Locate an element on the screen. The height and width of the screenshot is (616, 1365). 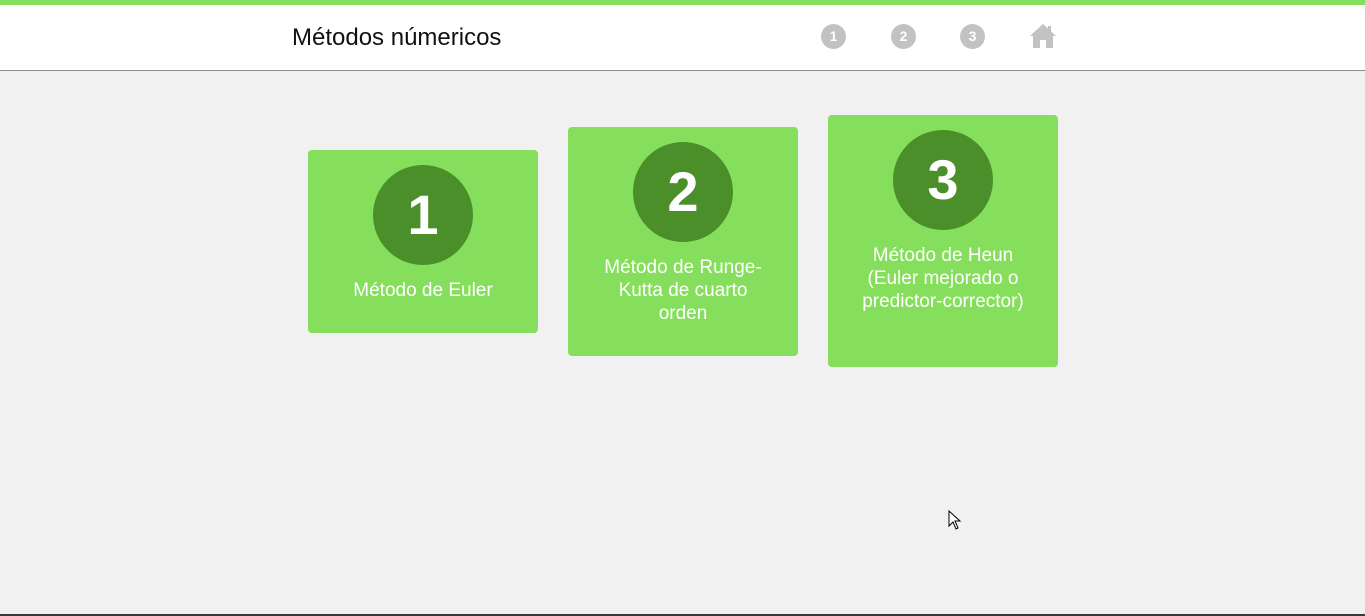
page-title: Métodos númericos is located at coordinates (397, 37).